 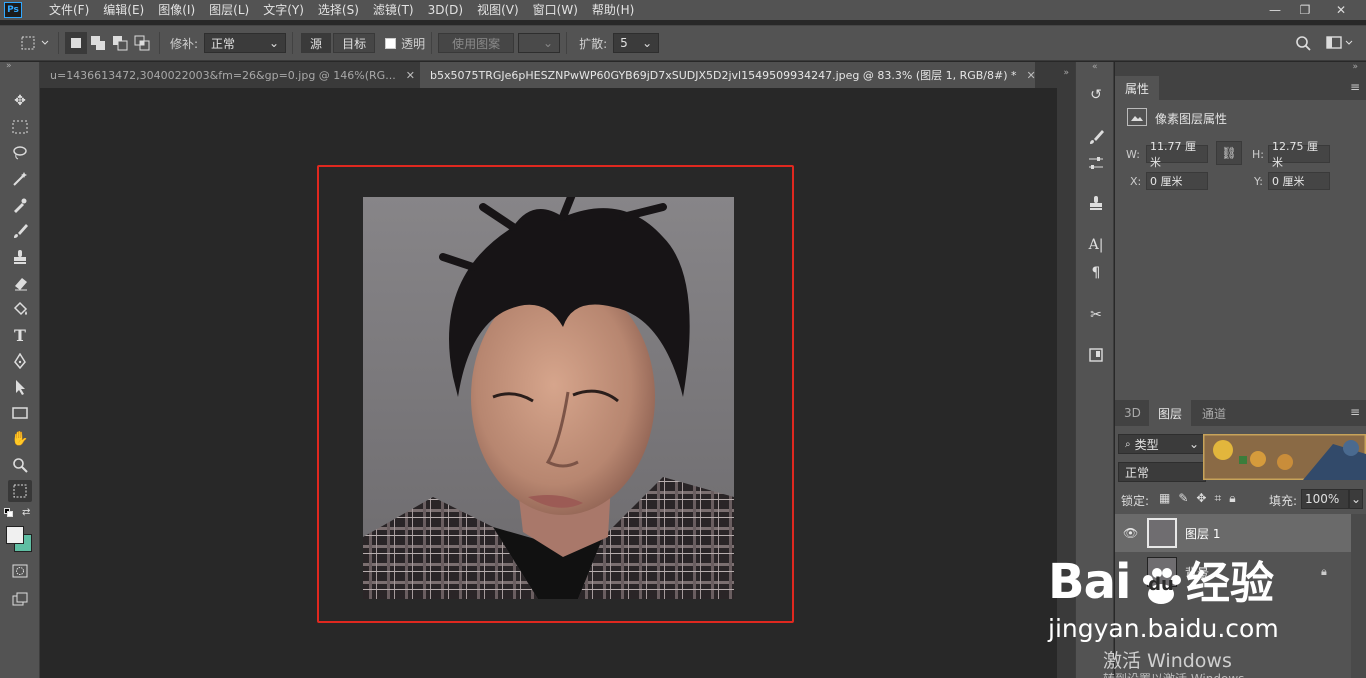 What do you see at coordinates (1096, 273) in the screenshot?
I see `paragraph-panel-button: ¶` at bounding box center [1096, 273].